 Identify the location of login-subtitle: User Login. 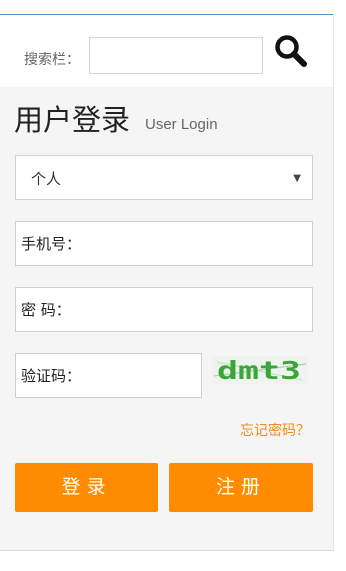
(181, 124).